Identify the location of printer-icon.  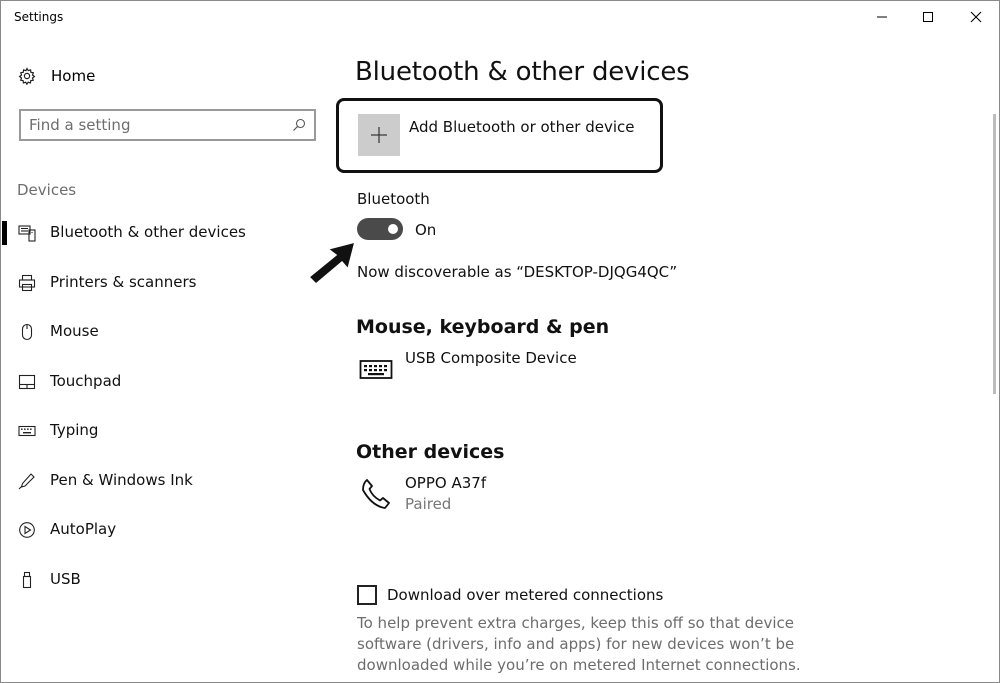
(27, 283).